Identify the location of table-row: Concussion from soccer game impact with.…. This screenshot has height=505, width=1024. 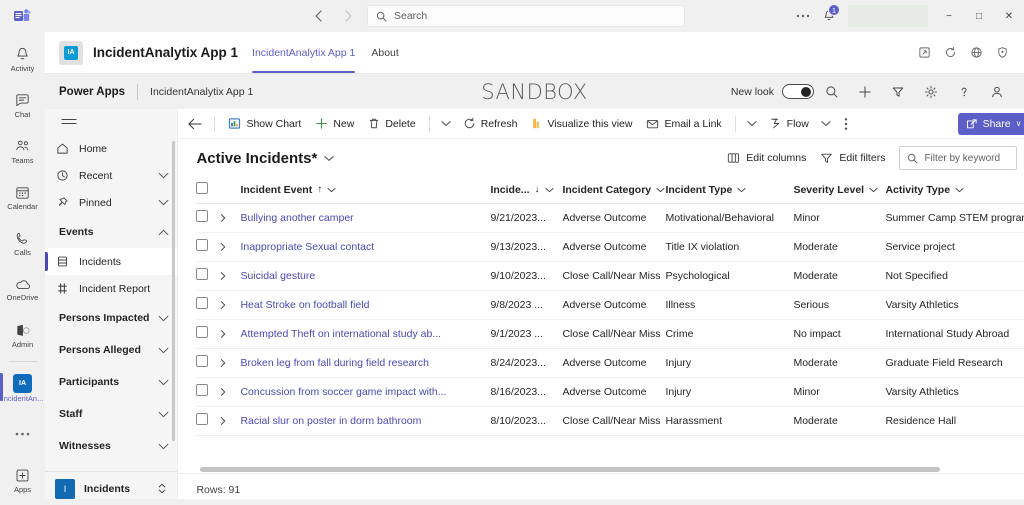
(610, 392).